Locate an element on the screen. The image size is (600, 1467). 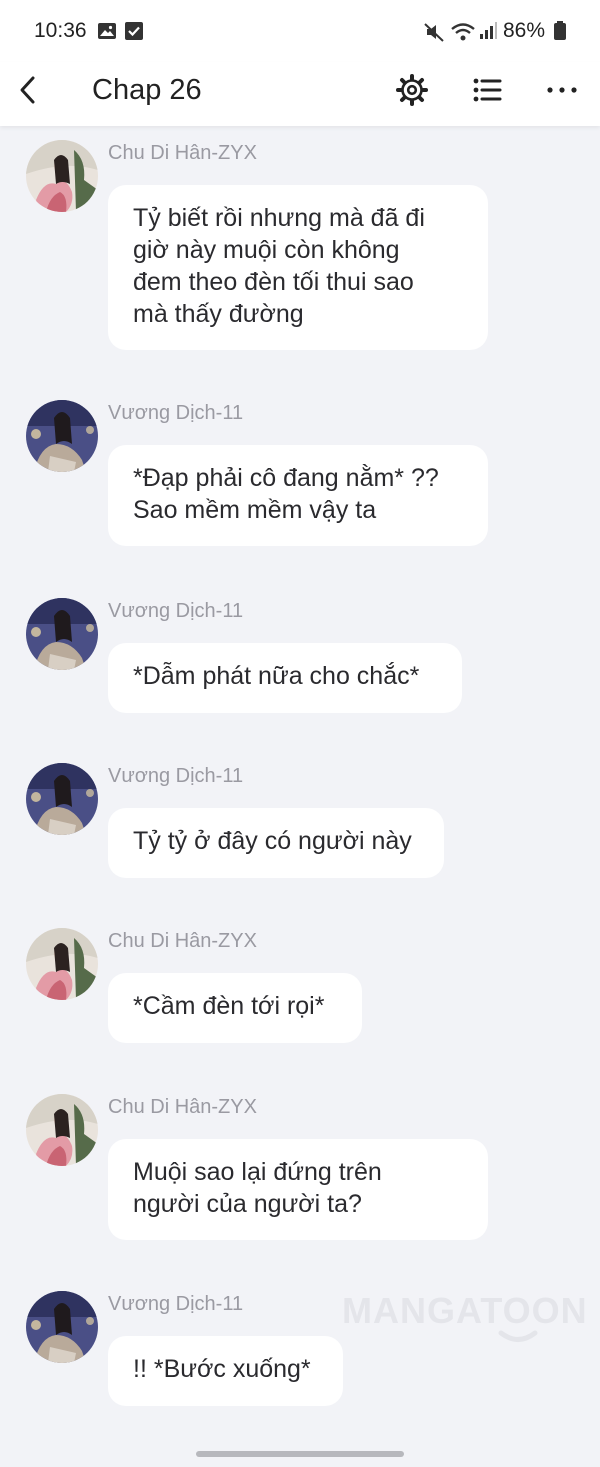
signal-icon is located at coordinates (488, 33).